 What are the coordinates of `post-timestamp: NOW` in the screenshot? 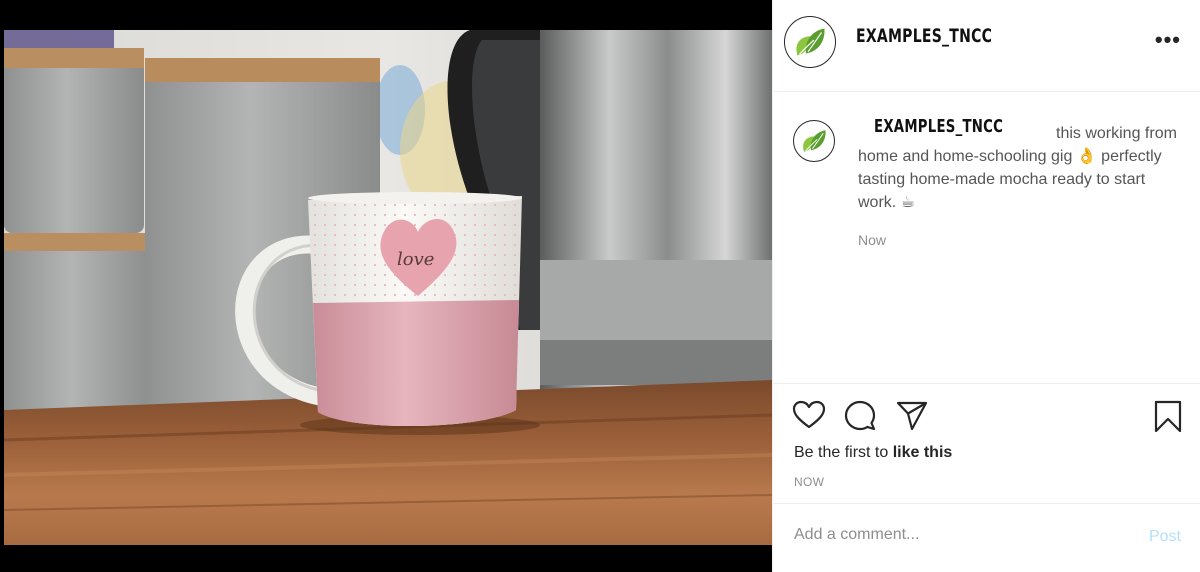 It's located at (809, 482).